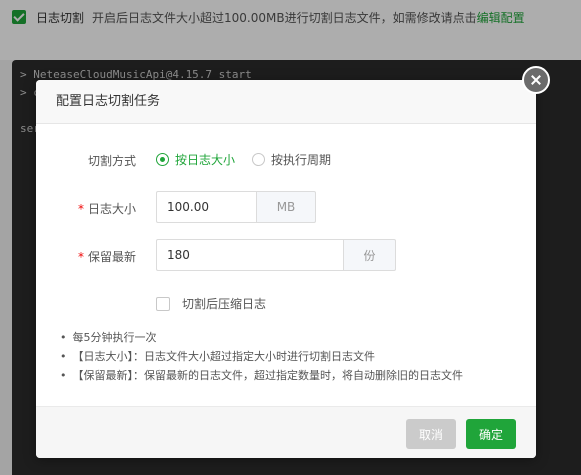  I want to click on radio-unchecked-icon, so click(258, 159).